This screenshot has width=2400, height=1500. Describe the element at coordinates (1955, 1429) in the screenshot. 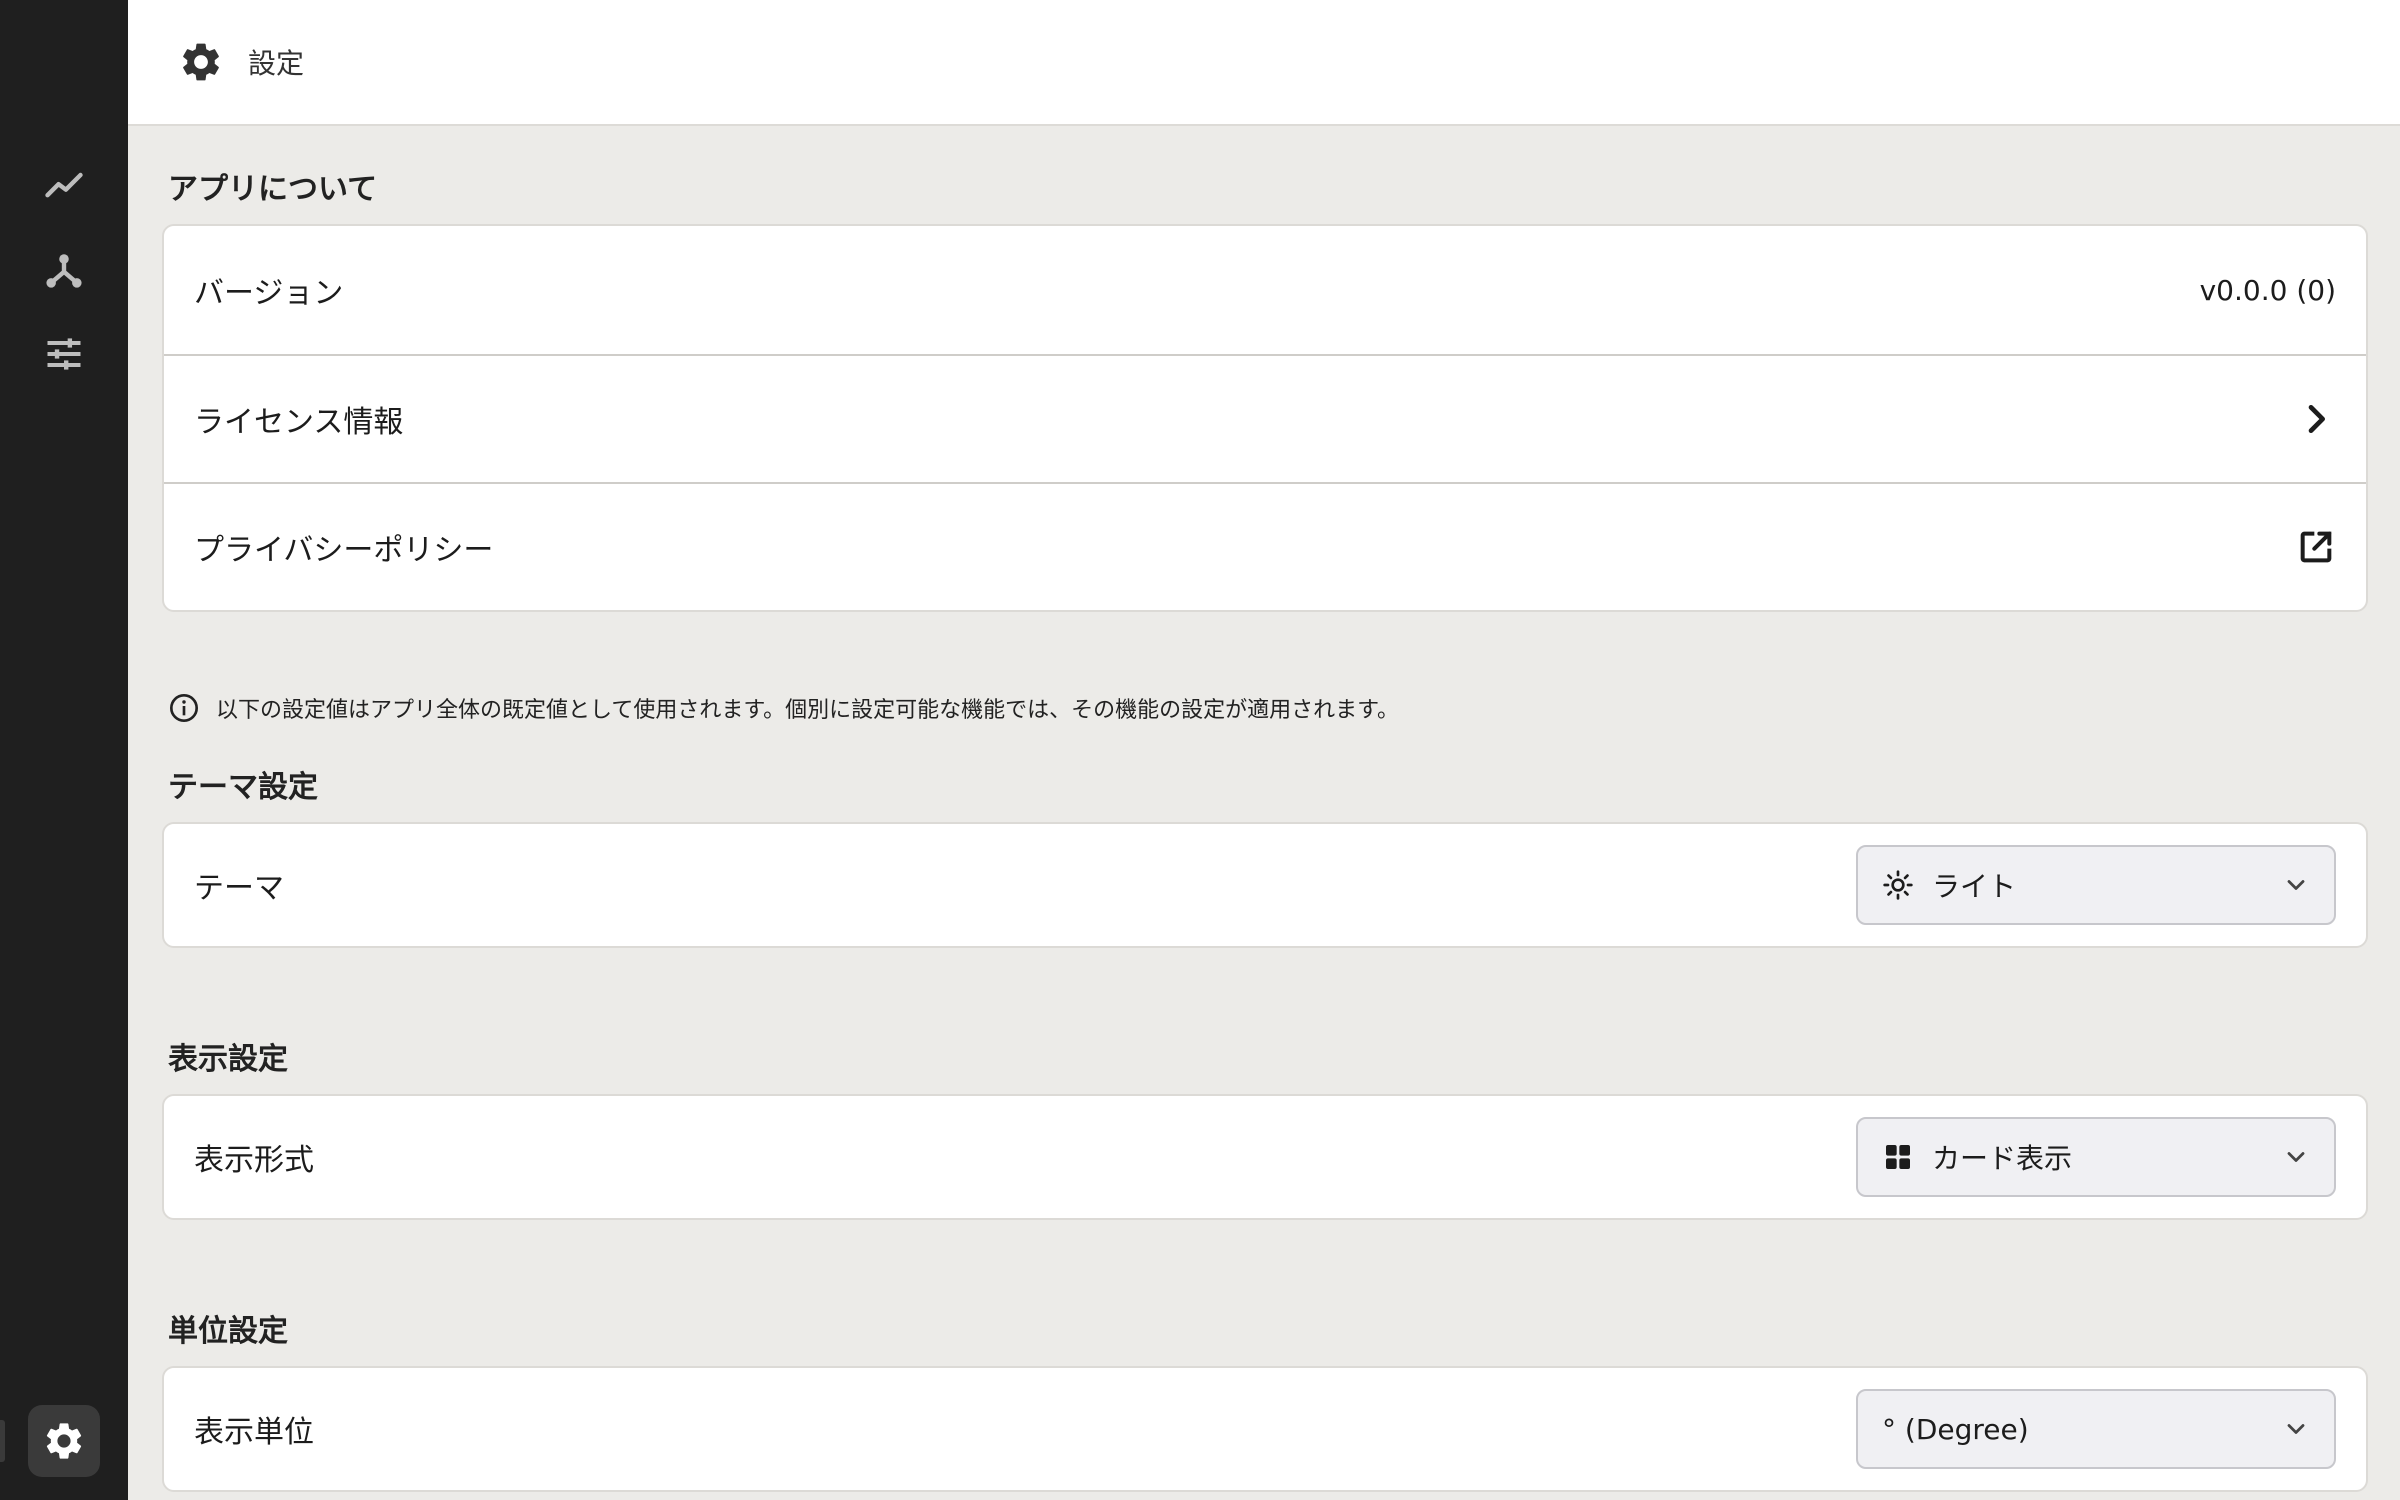

I see `units-selected-value: ° (Degree)` at that location.